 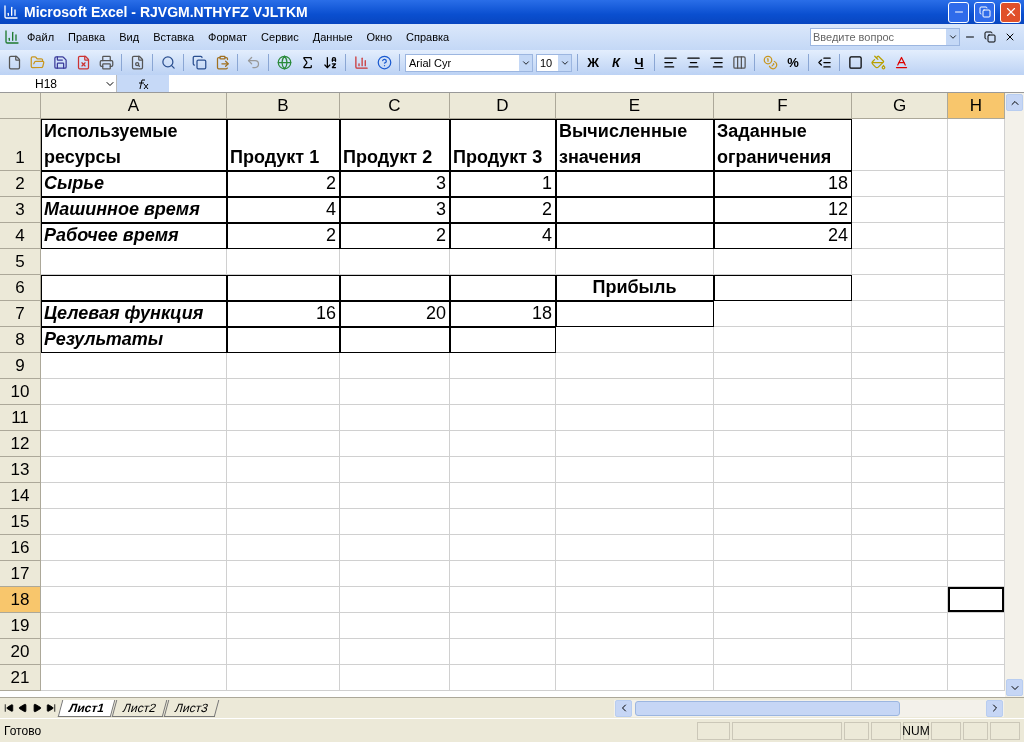 What do you see at coordinates (635, 106) in the screenshot?
I see `column-header: E` at bounding box center [635, 106].